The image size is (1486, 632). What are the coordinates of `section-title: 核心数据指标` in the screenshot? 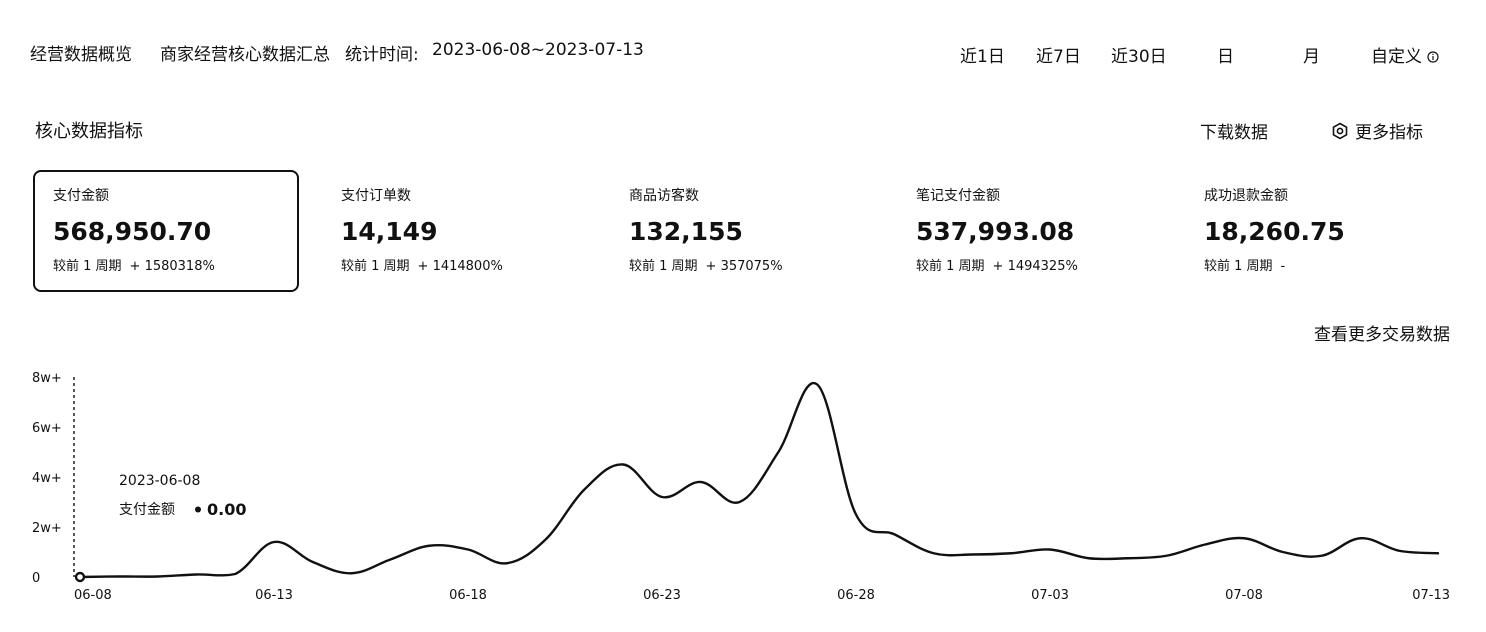 It's located at (89, 131).